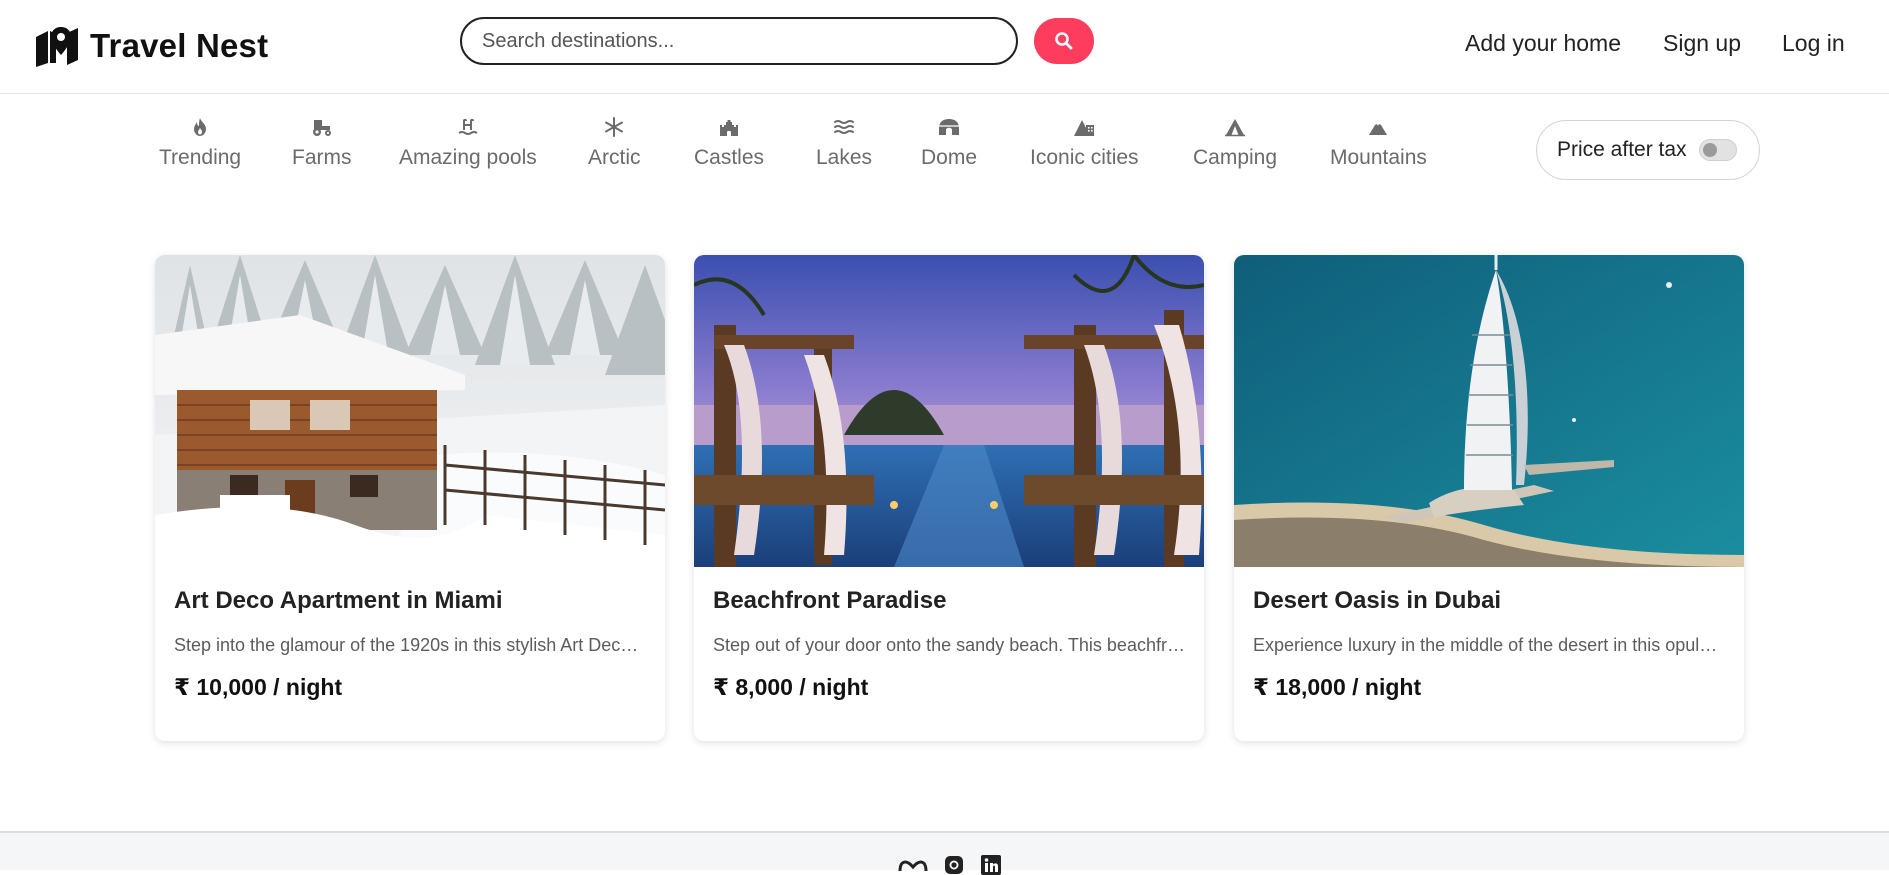  I want to click on filter-farms: Farms, so click(322, 143).